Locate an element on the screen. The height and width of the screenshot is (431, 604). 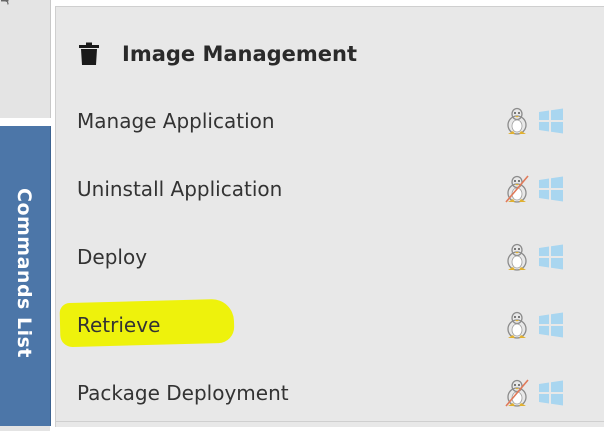
command-row-uninstall-application: Uninstall Application is located at coordinates (330, 189).